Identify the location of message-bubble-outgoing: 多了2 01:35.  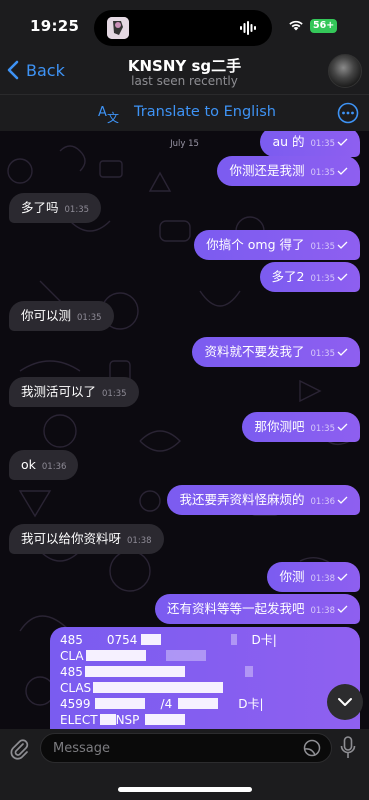
(309, 277).